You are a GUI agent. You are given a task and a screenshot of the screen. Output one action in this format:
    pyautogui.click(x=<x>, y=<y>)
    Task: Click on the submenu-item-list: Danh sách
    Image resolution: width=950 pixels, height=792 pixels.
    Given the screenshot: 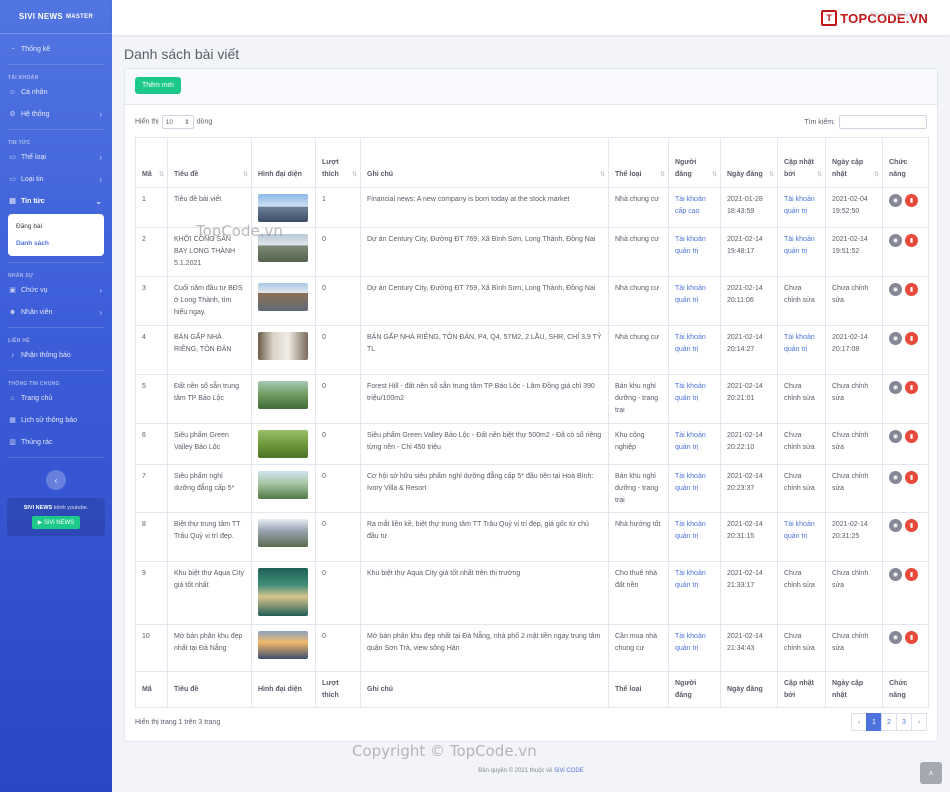 What is the action you would take?
    pyautogui.click(x=56, y=243)
    